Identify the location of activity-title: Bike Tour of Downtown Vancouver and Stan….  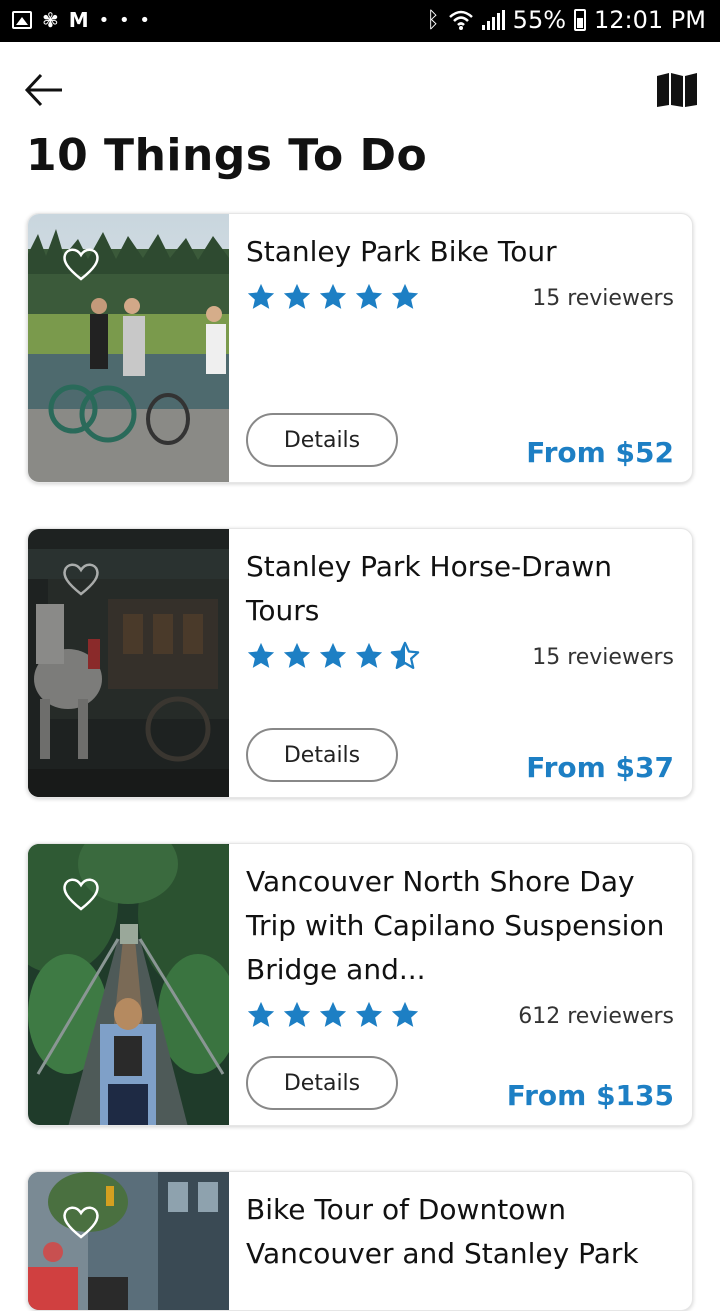
(461, 1232).